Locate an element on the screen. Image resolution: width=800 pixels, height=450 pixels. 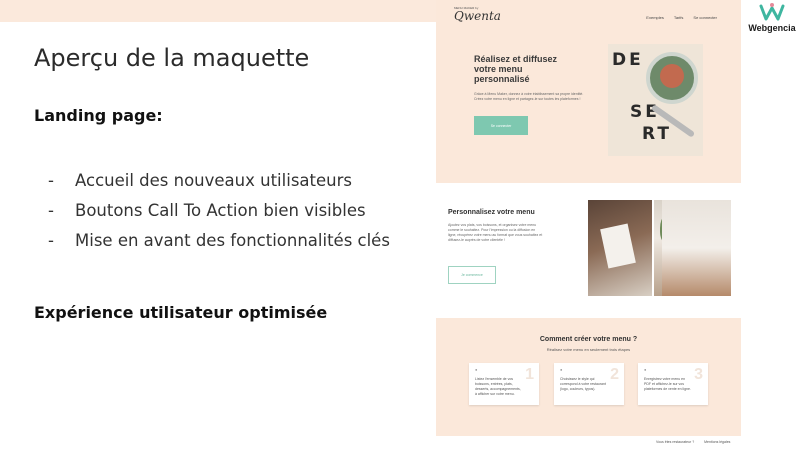
section-heading-ux: Expérience utilisateur optimisée is located at coordinates (181, 312).